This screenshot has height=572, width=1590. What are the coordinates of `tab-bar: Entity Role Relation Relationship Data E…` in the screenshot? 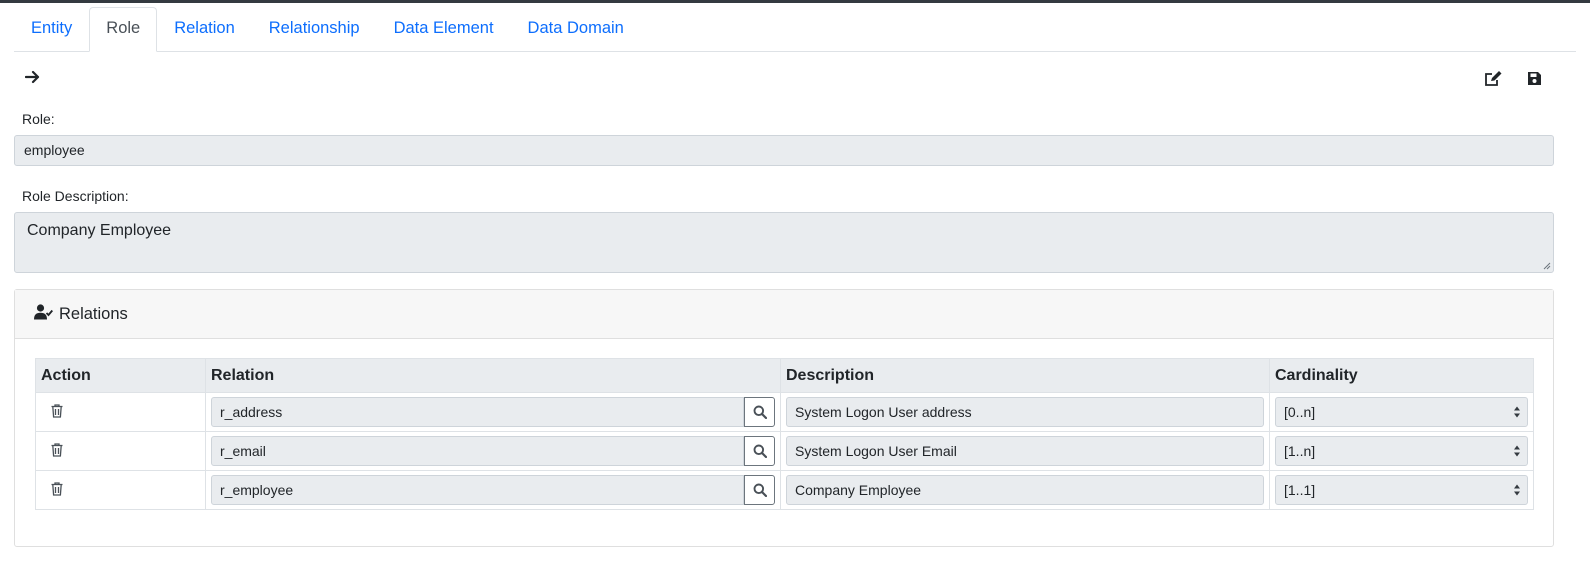 It's located at (795, 29).